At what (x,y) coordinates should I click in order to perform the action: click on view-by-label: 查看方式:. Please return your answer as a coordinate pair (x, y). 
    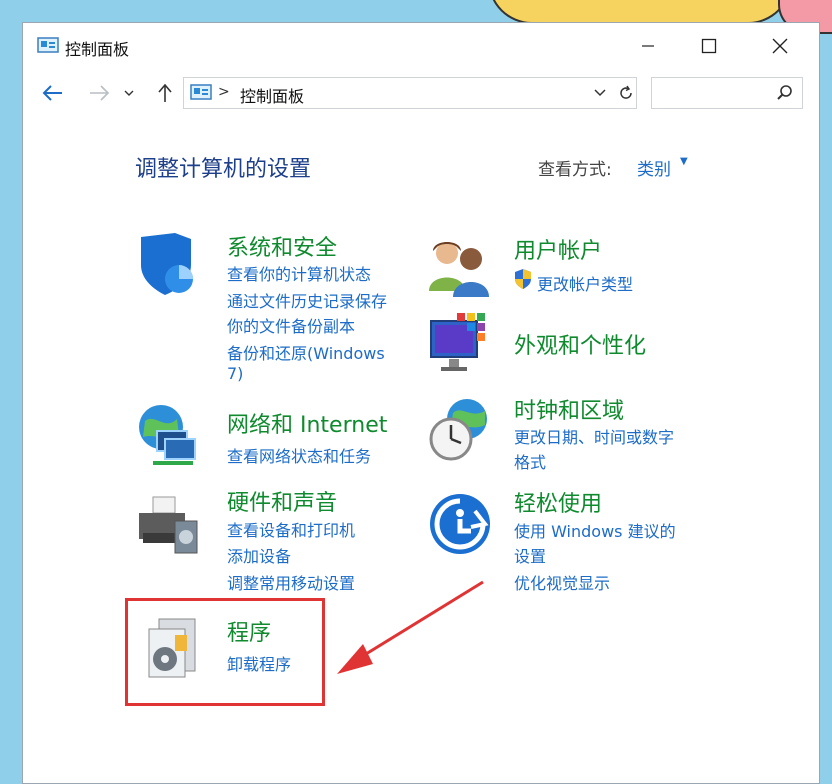
    Looking at the image, I should click on (575, 170).